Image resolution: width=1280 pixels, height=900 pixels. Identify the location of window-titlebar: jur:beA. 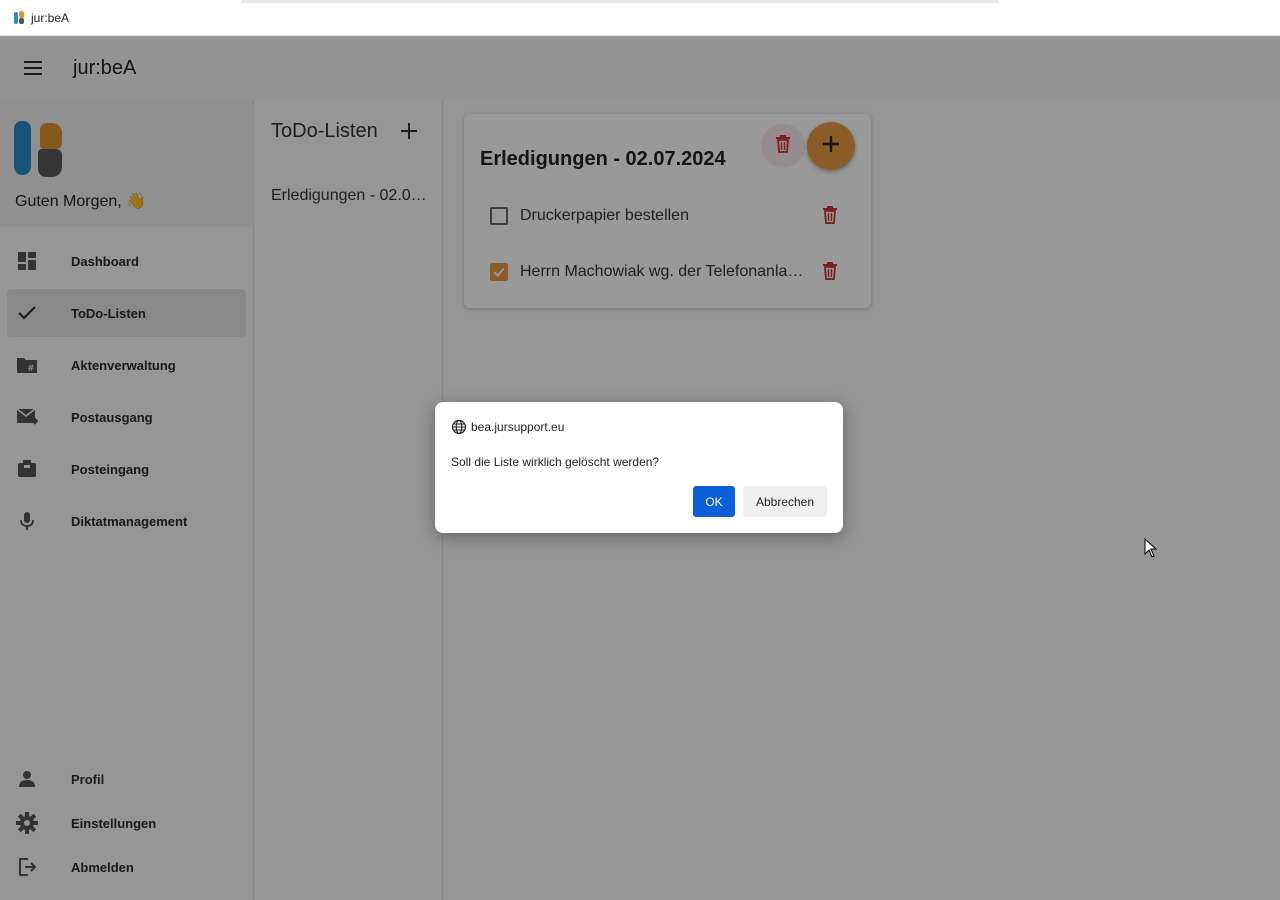
(640, 18).